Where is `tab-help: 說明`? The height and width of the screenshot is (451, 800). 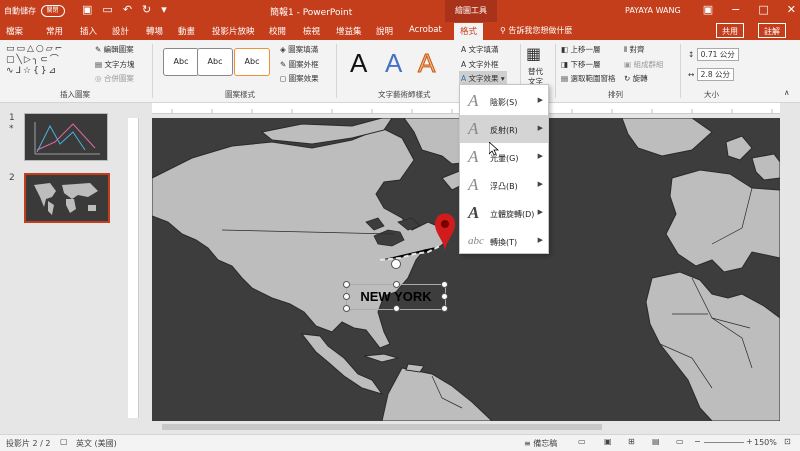
tab-help: 說明 is located at coordinates (384, 31).